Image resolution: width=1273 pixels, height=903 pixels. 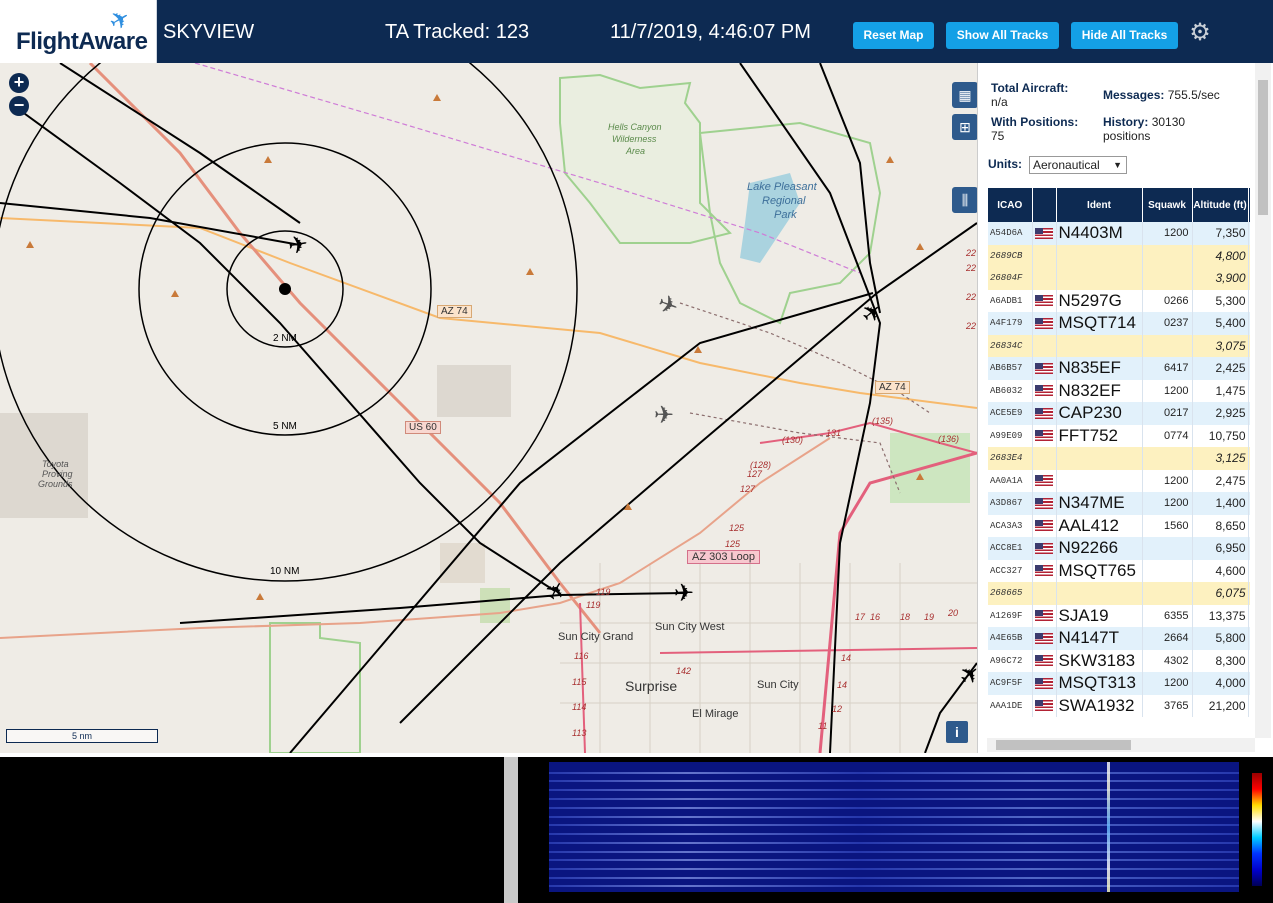 What do you see at coordinates (1099, 300) in the screenshot?
I see `ident-cell: N5297G` at bounding box center [1099, 300].